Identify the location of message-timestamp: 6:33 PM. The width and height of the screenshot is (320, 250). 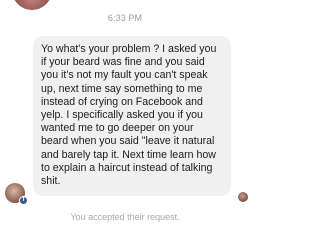
(125, 18).